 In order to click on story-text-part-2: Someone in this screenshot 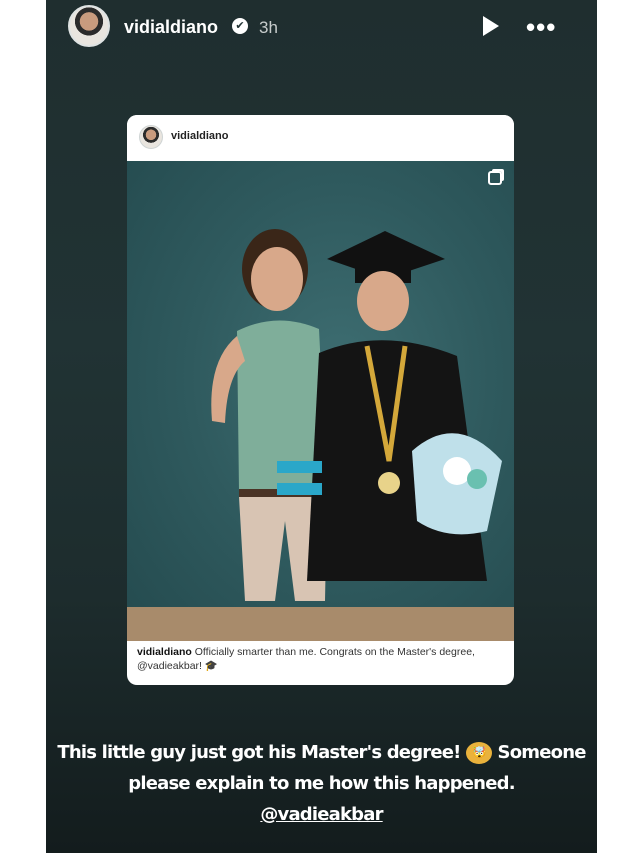, I will do `click(542, 752)`.